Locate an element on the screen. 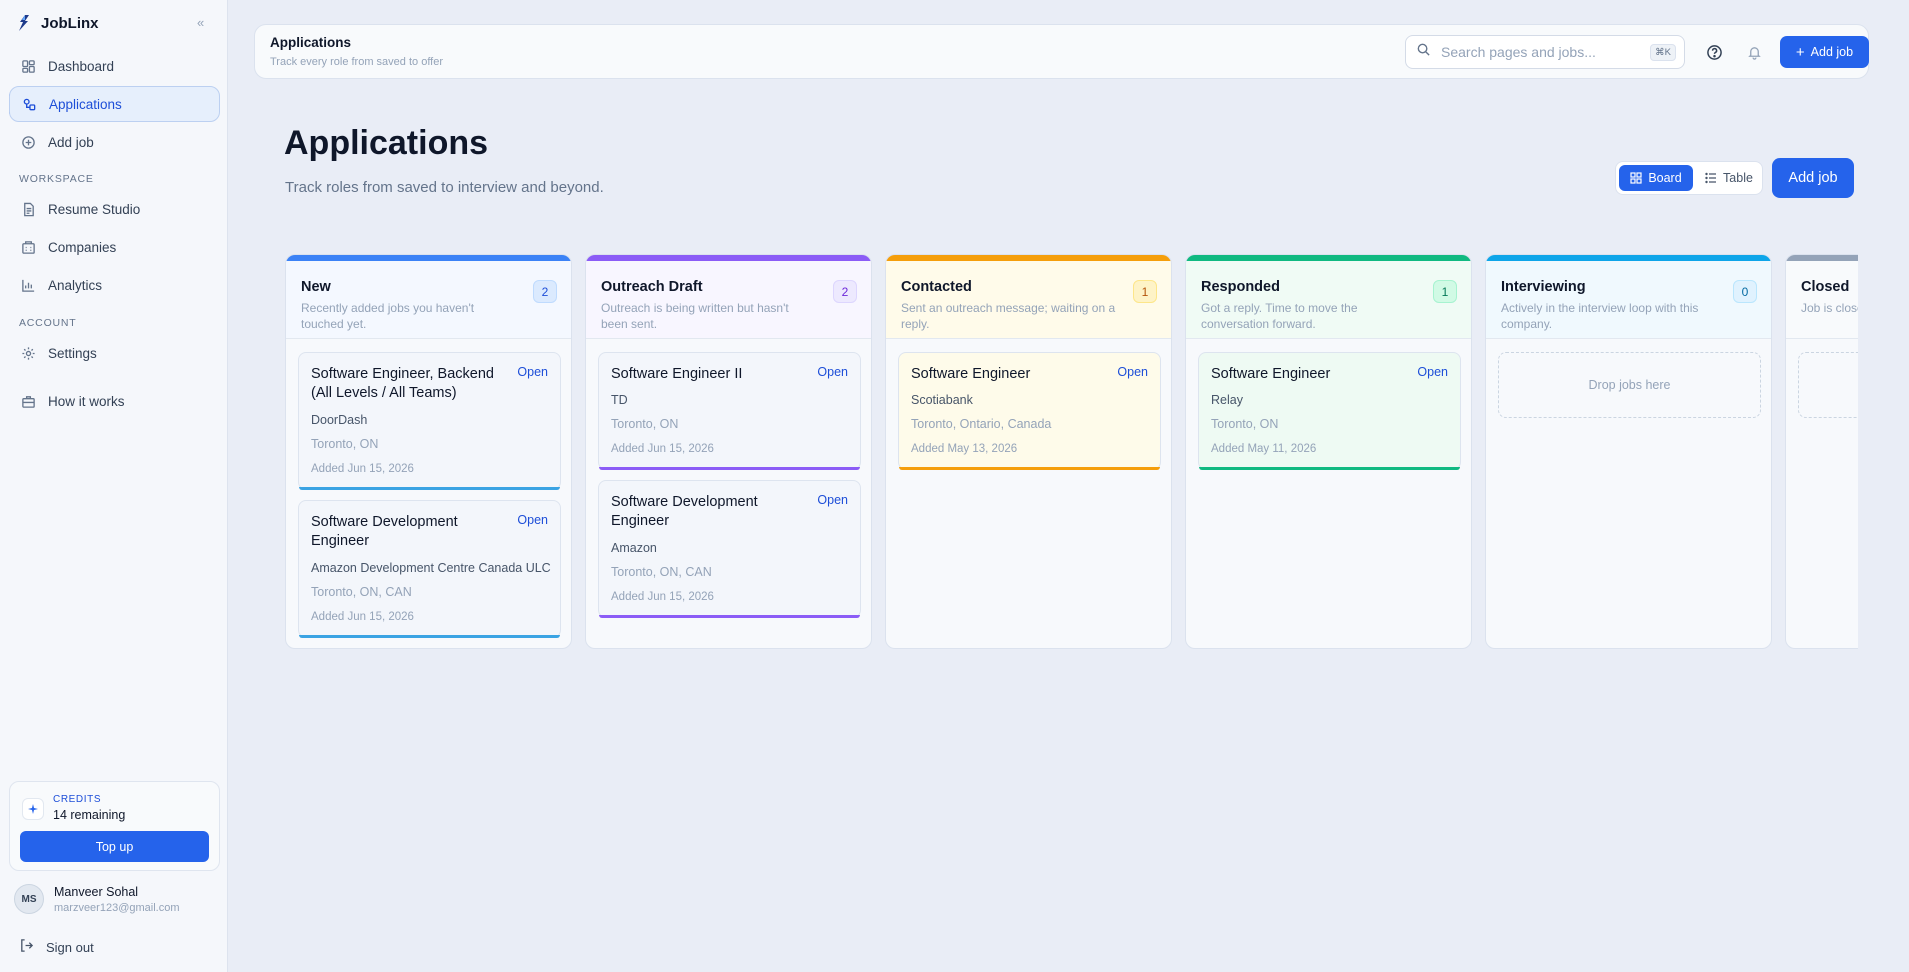 Image resolution: width=1909 pixels, height=972 pixels. briefcase-icon is located at coordinates (28, 401).